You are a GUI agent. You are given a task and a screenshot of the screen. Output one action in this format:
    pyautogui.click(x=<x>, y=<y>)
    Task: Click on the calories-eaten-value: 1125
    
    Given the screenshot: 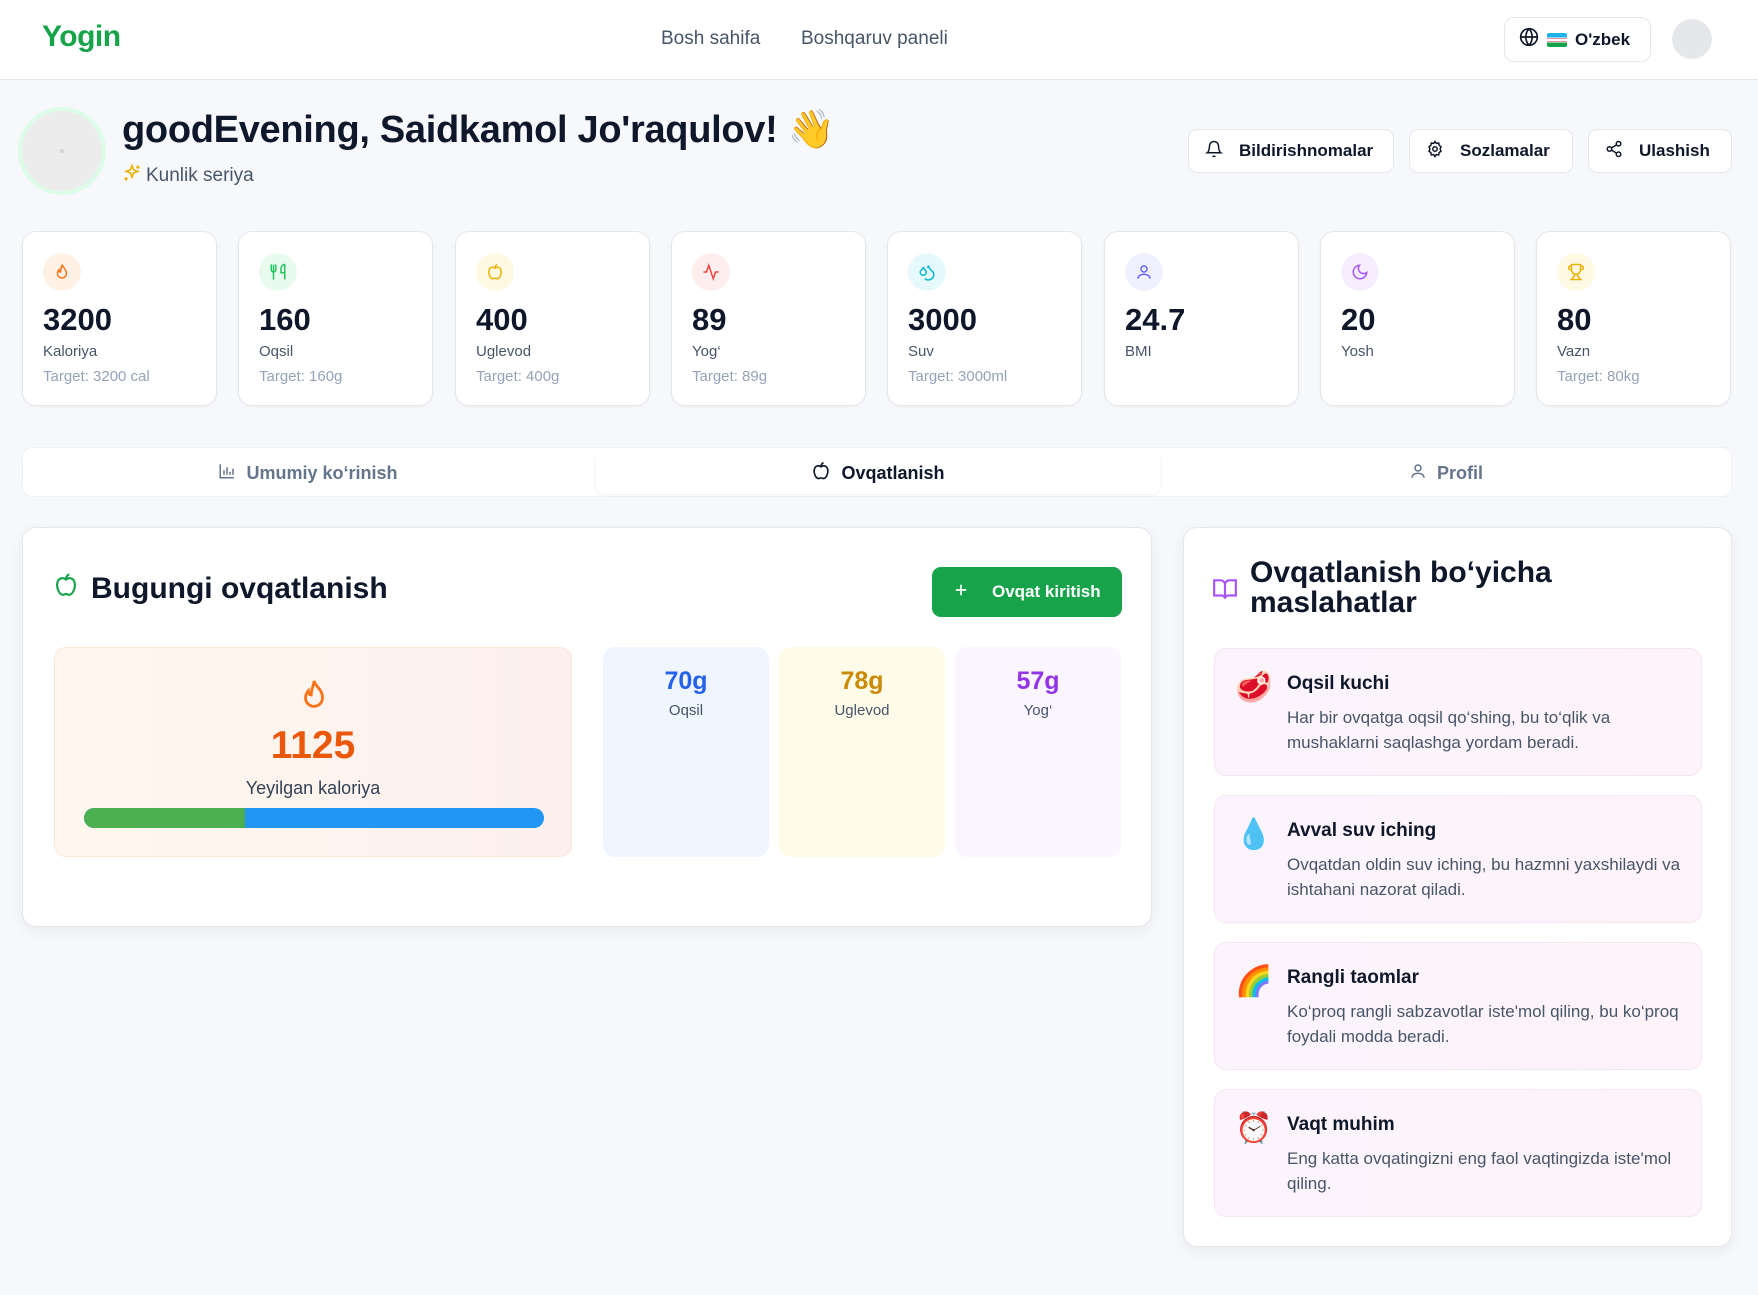 What is the action you would take?
    pyautogui.click(x=313, y=745)
    